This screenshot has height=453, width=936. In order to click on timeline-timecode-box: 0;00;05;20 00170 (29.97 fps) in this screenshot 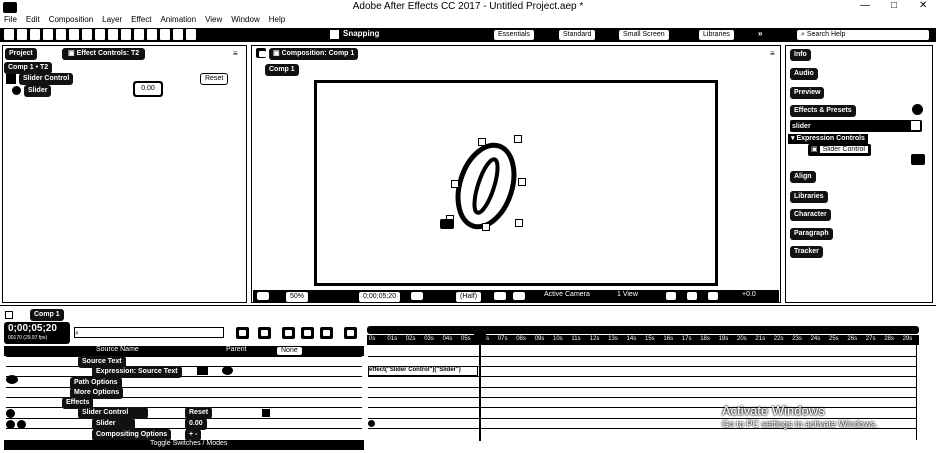, I will do `click(37, 333)`.